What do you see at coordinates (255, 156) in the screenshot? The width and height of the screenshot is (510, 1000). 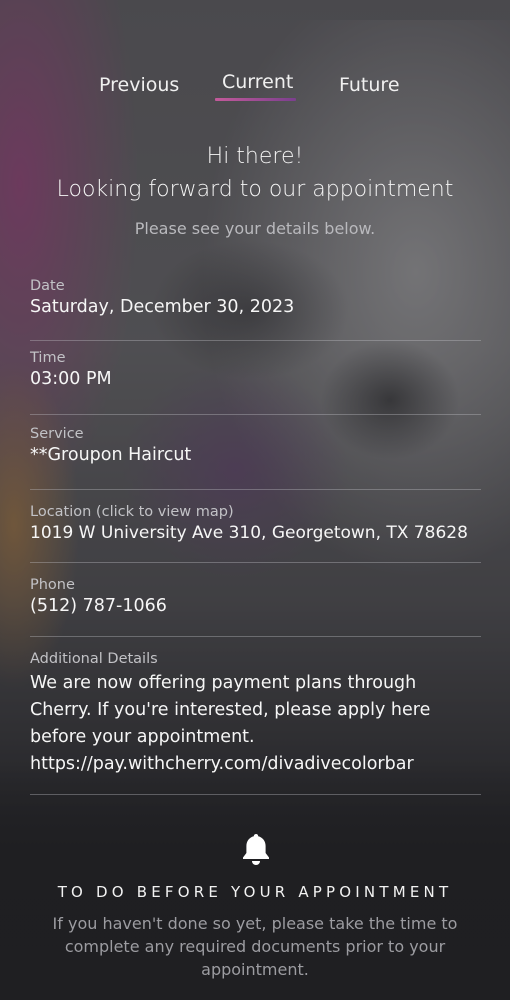 I see `greeting-title: Hi there!` at bounding box center [255, 156].